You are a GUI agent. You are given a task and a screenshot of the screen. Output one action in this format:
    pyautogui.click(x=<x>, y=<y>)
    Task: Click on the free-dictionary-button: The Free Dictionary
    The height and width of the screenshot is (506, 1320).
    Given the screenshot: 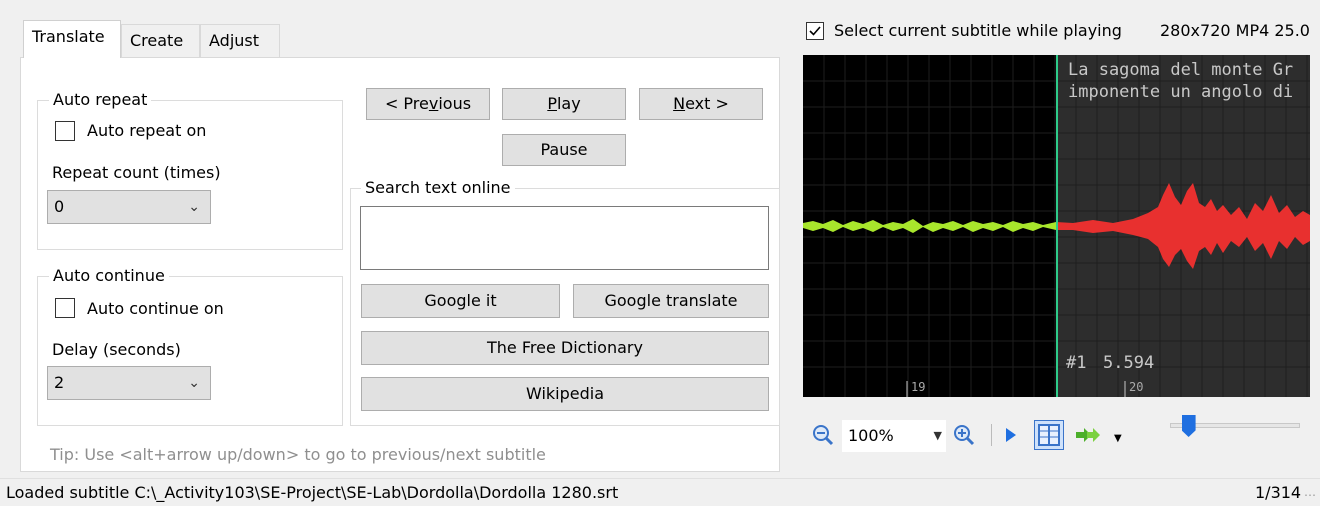 What is the action you would take?
    pyautogui.click(x=565, y=348)
    